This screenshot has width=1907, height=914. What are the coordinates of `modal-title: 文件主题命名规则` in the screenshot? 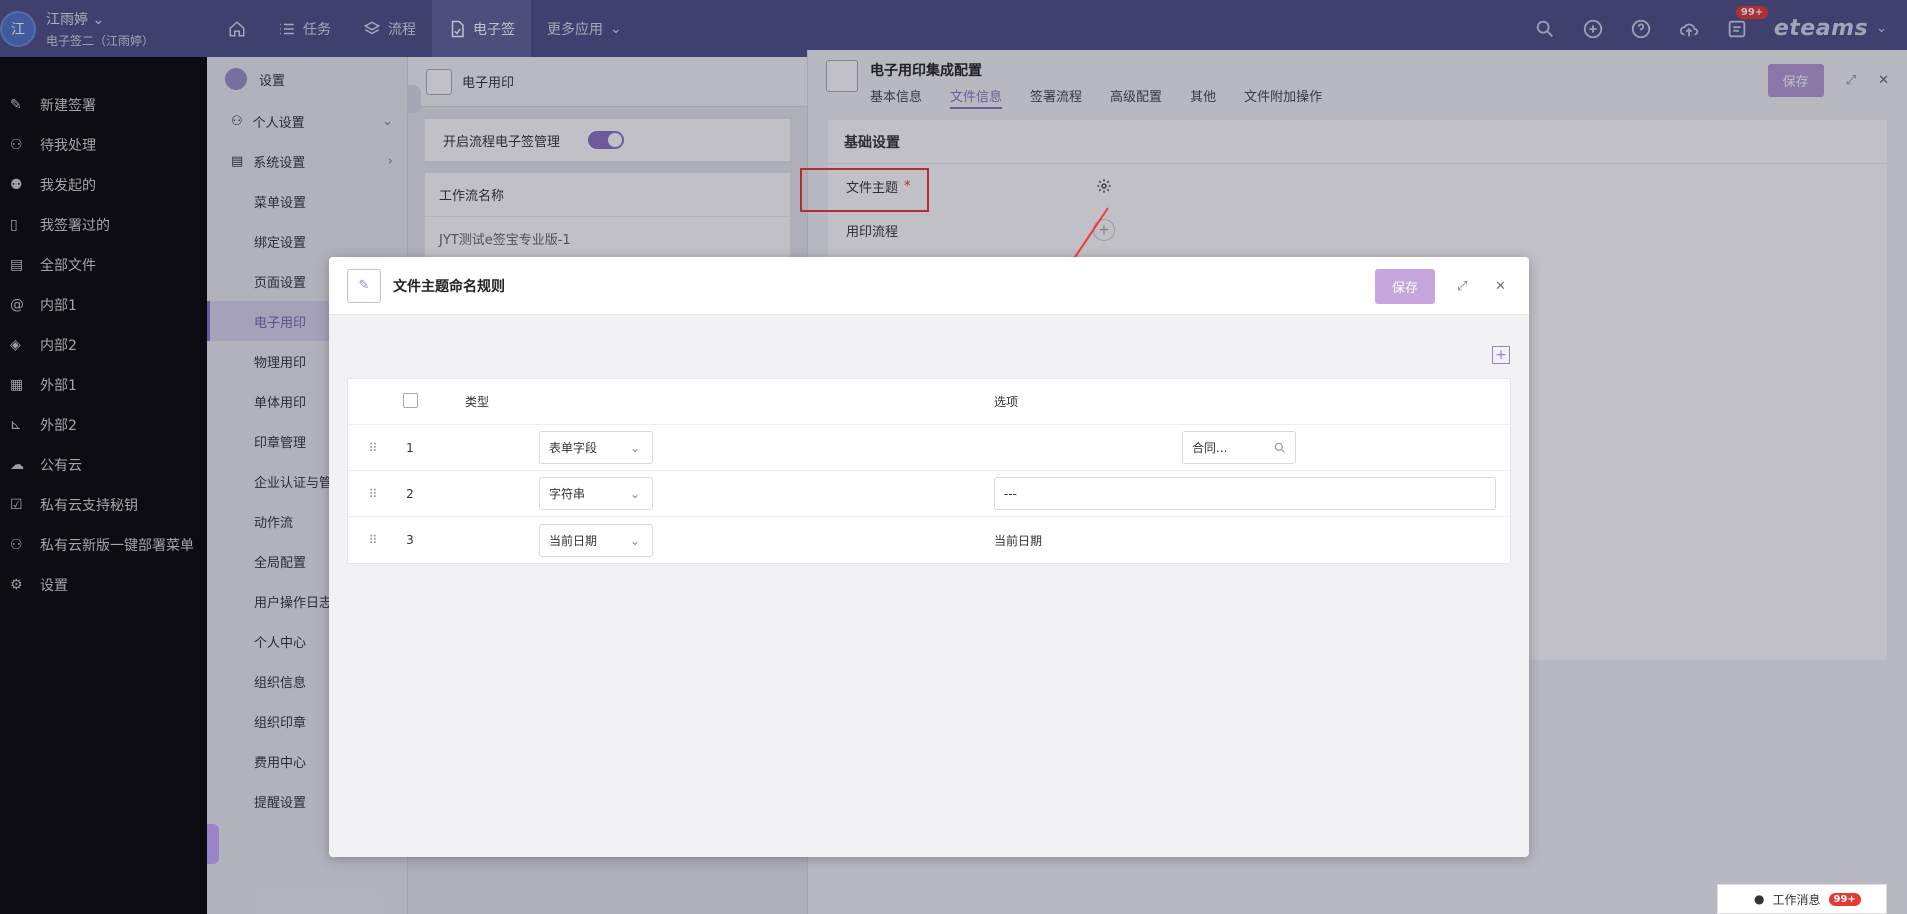 It's located at (449, 286).